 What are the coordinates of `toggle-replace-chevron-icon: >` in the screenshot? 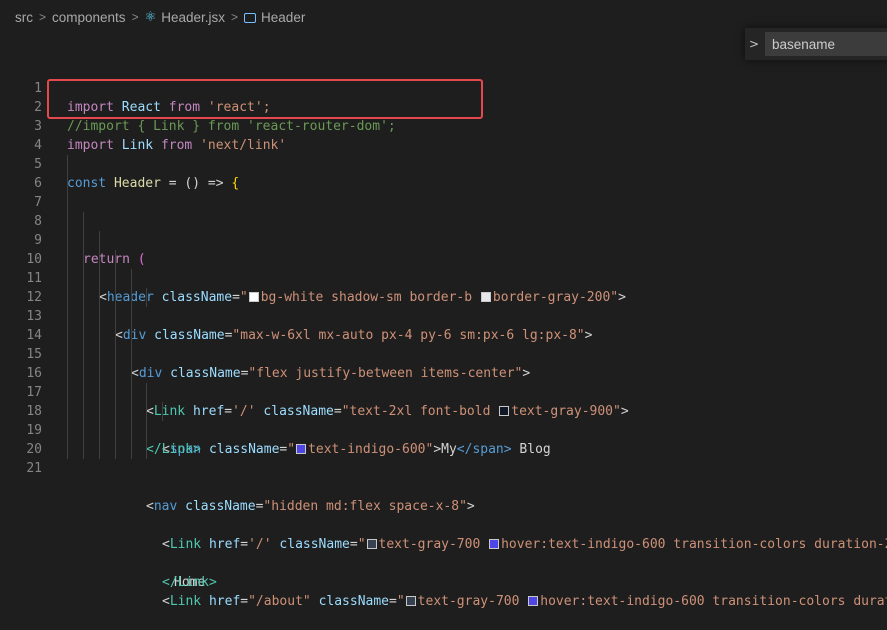 It's located at (754, 44).